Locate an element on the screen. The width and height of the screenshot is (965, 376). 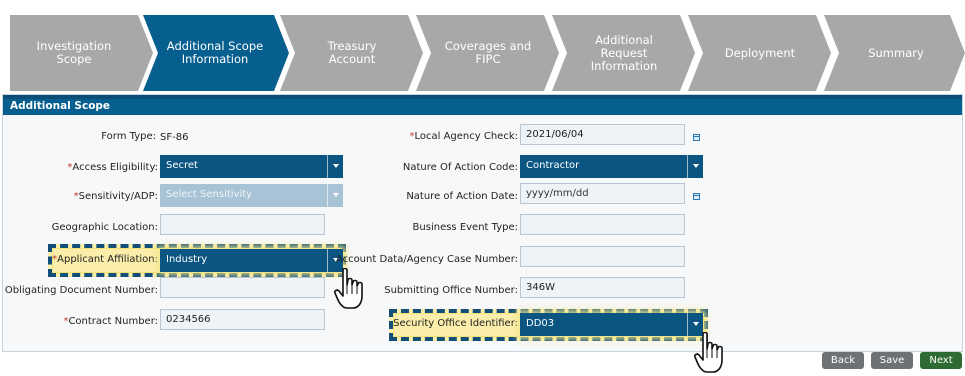
step-summary: Summary is located at coordinates (894, 53).